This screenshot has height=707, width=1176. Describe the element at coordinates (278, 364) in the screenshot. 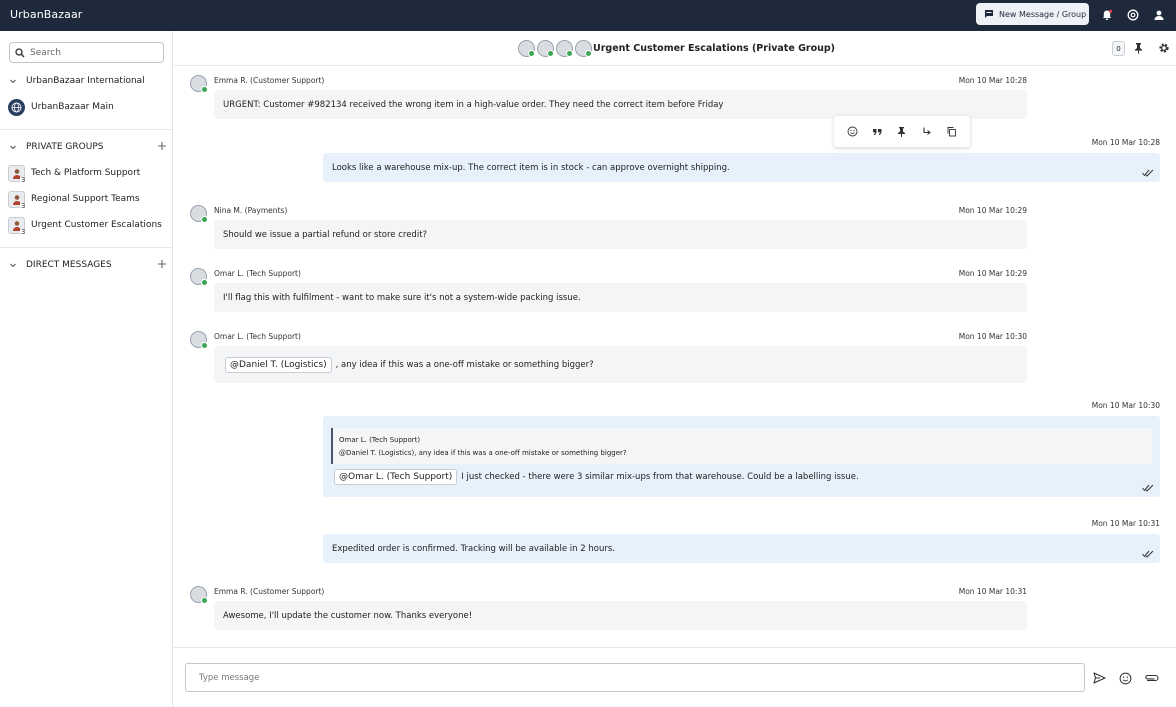

I see `user-mention: @Daniel T. (Logistics)` at that location.